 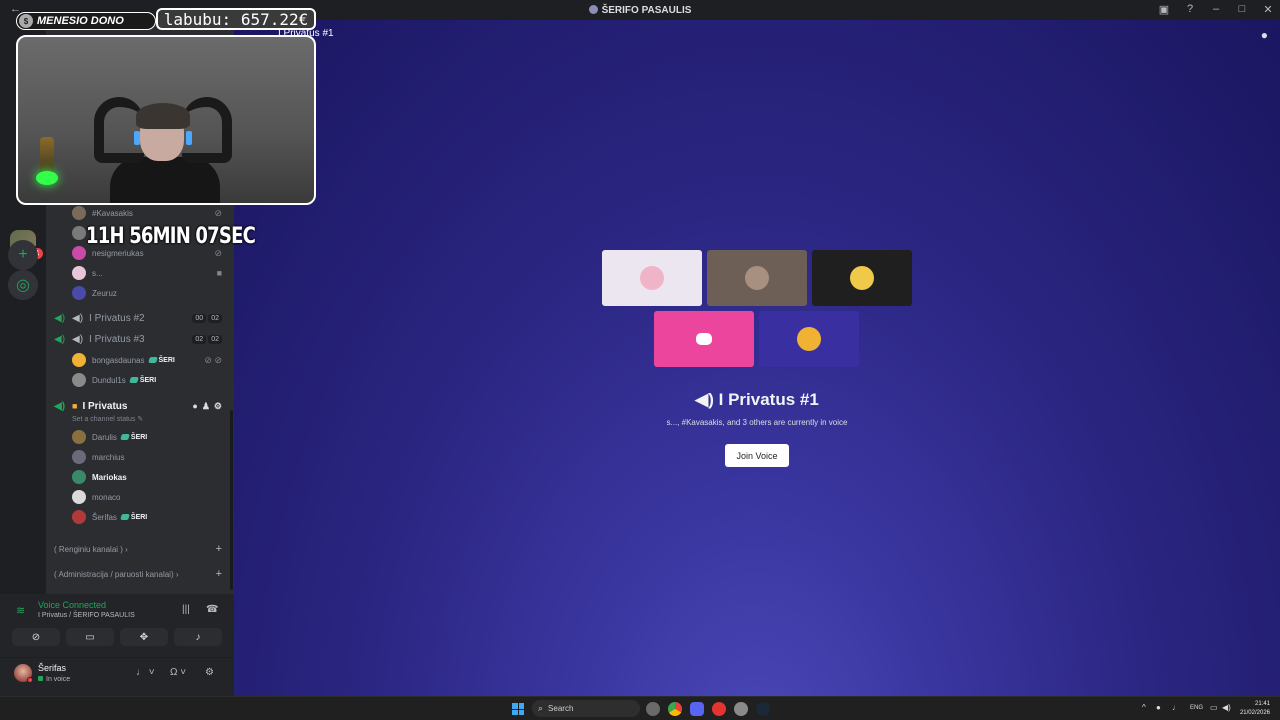 I want to click on network-icon: ▭, so click(x=1214, y=707).